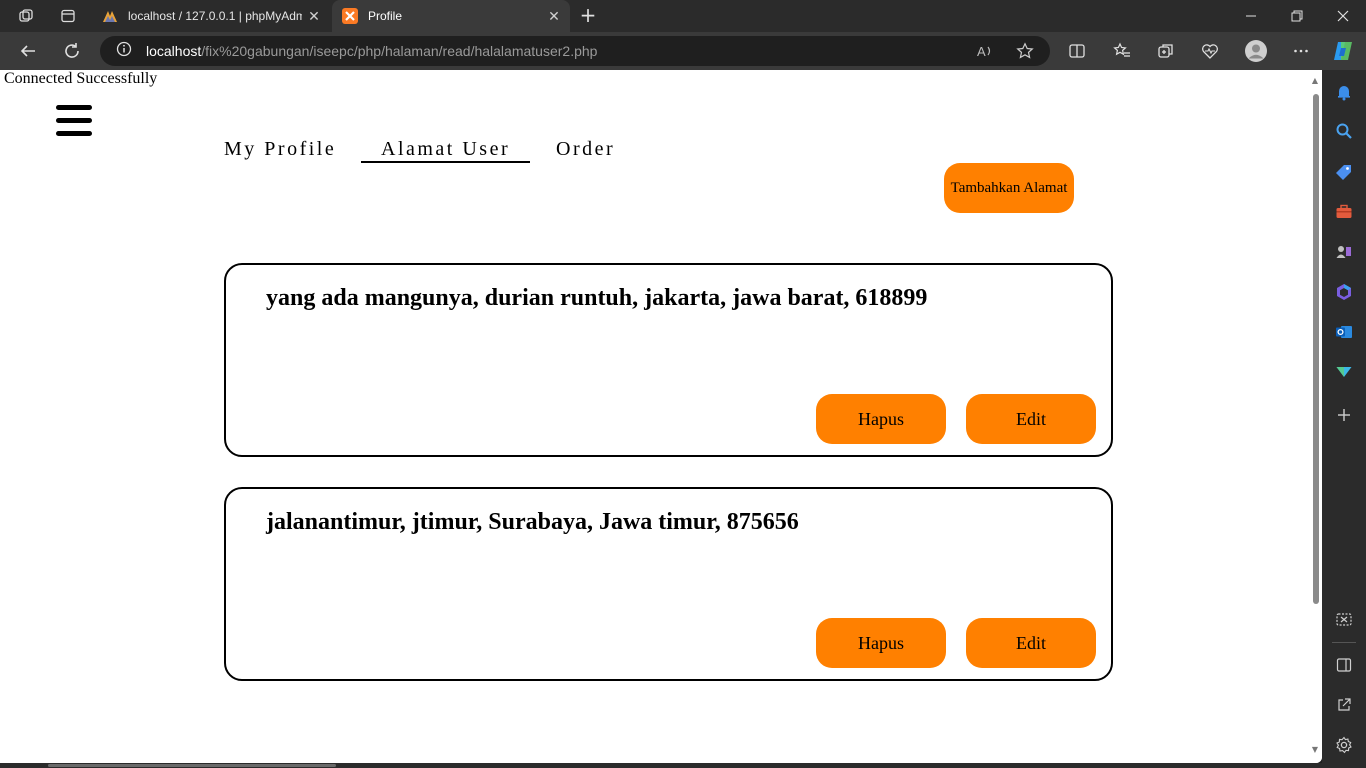 The image size is (1366, 768). Describe the element at coordinates (1166, 51) in the screenshot. I see `collections-icon` at that location.